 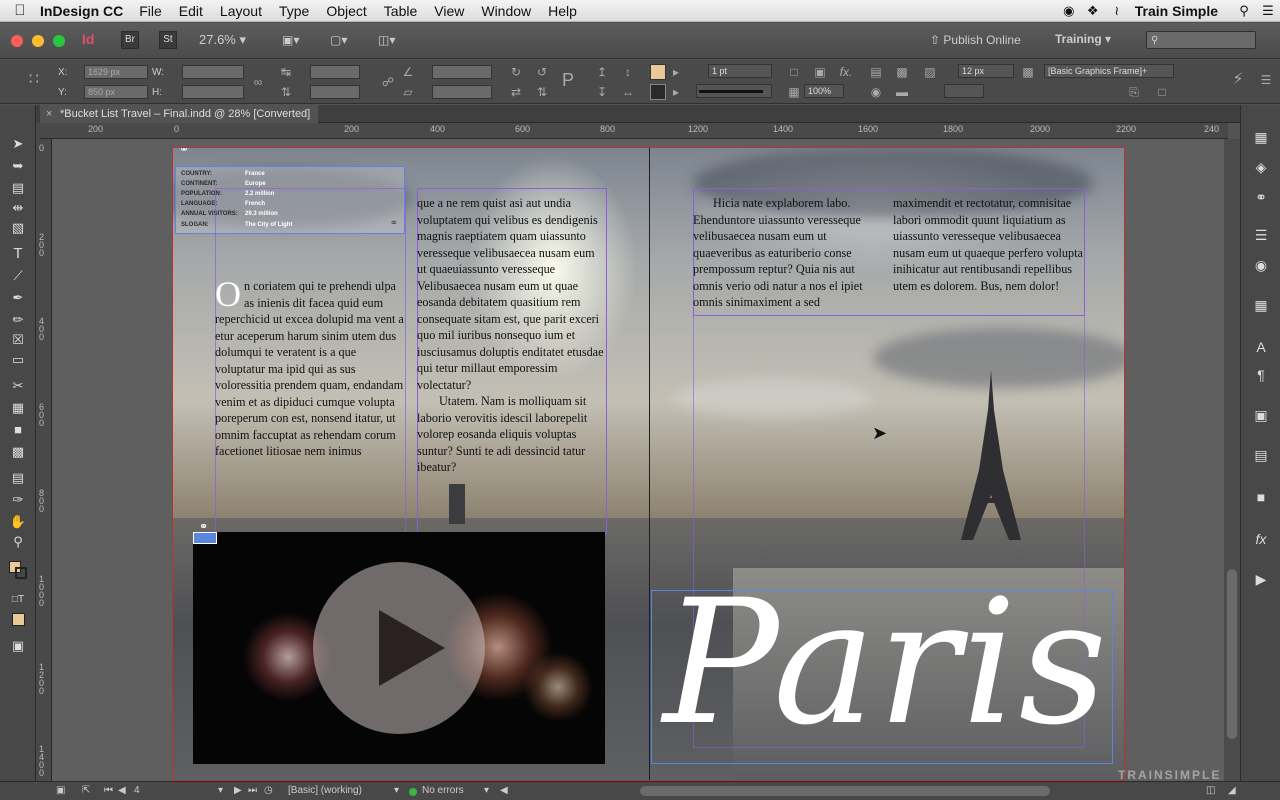 What do you see at coordinates (252, 790) in the screenshot?
I see `last-page-button: ⏭` at bounding box center [252, 790].